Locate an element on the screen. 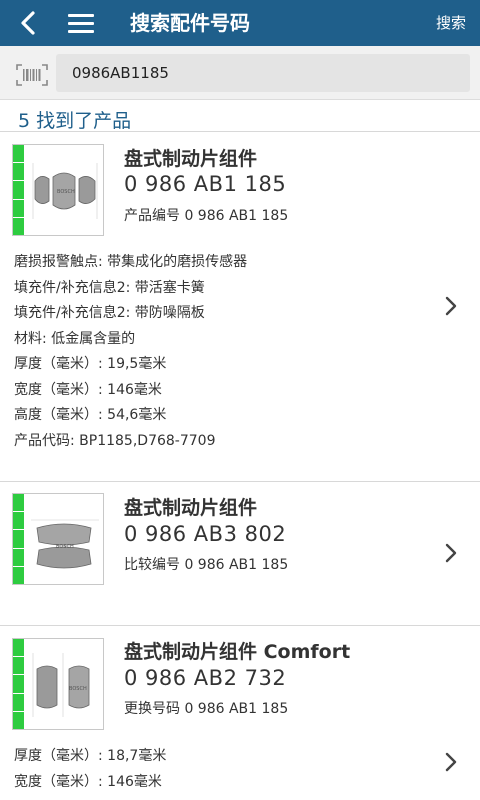 This screenshot has width=480, height=800. product-subline: 更换号码 0 986 AB1 185 is located at coordinates (206, 709).